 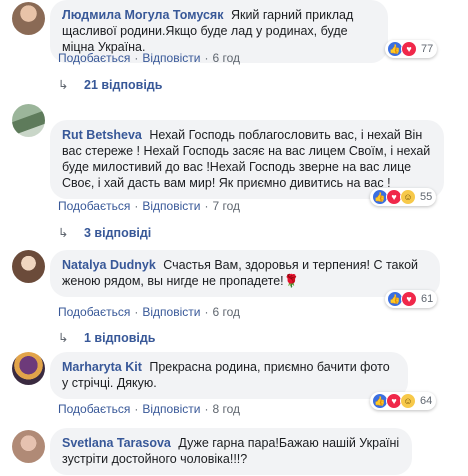 What do you see at coordinates (116, 443) in the screenshot?
I see `comment-author: Svetlana Tarasova` at bounding box center [116, 443].